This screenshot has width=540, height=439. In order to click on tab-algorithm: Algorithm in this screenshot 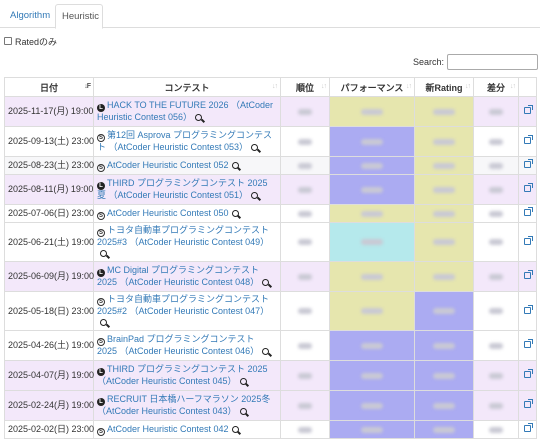, I will do `click(30, 16)`.